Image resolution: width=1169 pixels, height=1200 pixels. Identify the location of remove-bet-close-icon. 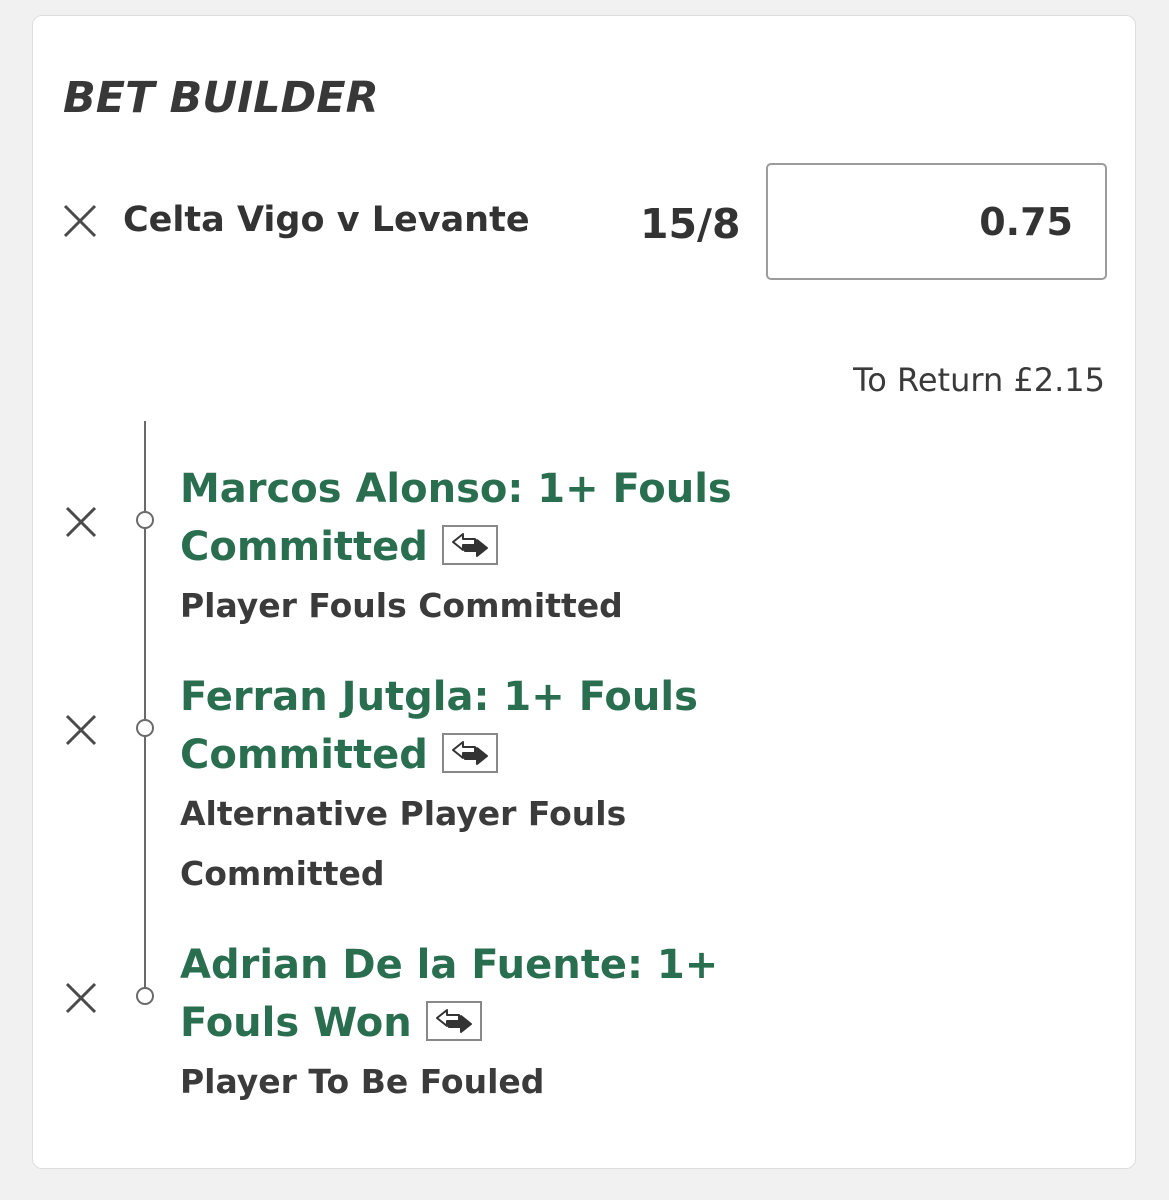
(80, 221).